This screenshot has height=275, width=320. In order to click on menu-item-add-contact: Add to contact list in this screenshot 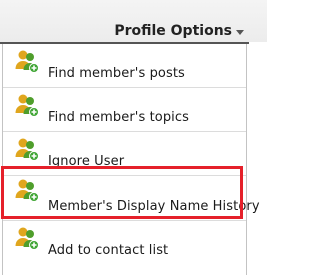, I will do `click(124, 242)`.